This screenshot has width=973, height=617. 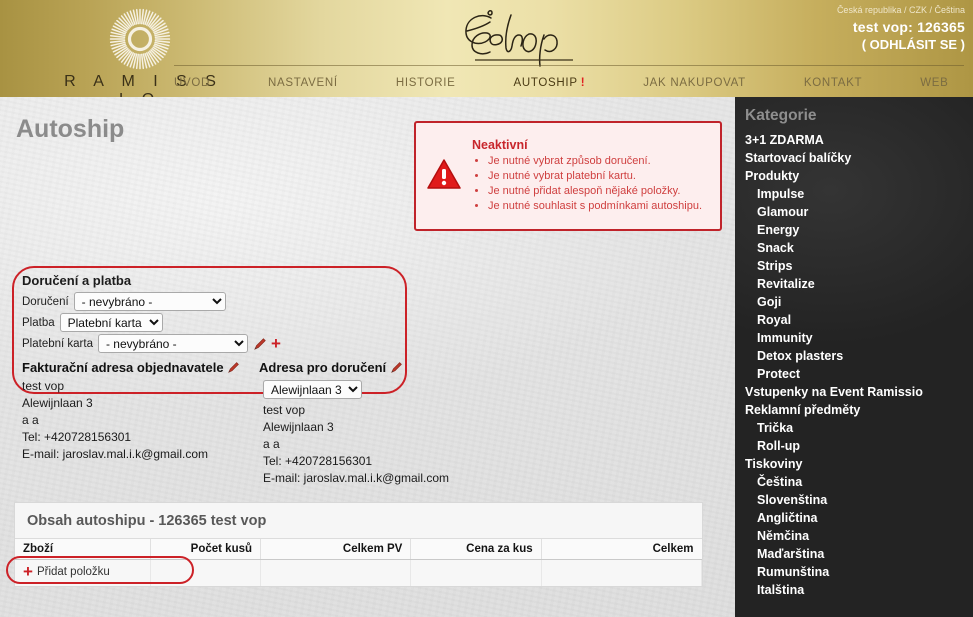 What do you see at coordinates (854, 212) in the screenshot?
I see `sidebar-item-glamour: Glamour` at bounding box center [854, 212].